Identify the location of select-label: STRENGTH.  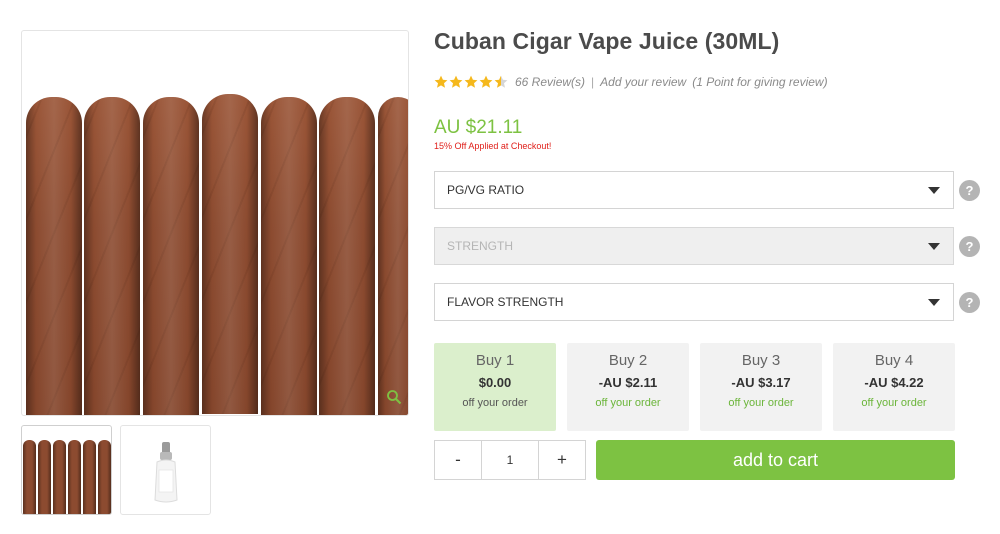
(480, 246).